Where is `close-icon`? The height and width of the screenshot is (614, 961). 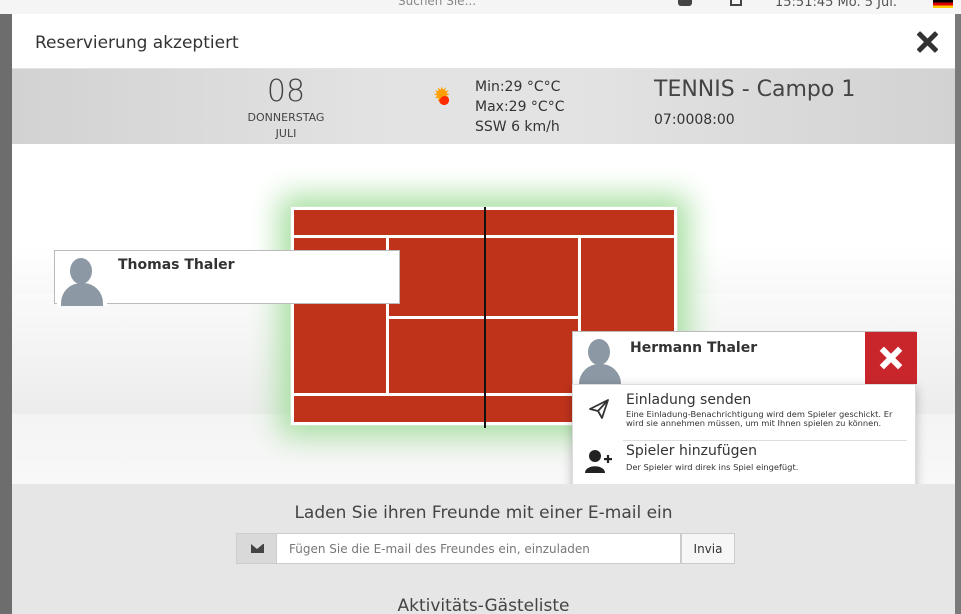
close-icon is located at coordinates (927, 42).